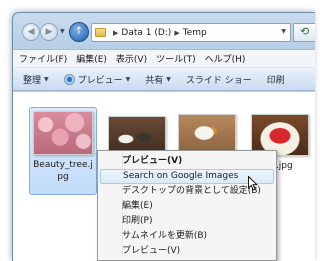  What do you see at coordinates (219, 79) in the screenshot?
I see `slideshow-button: スライド ショー` at bounding box center [219, 79].